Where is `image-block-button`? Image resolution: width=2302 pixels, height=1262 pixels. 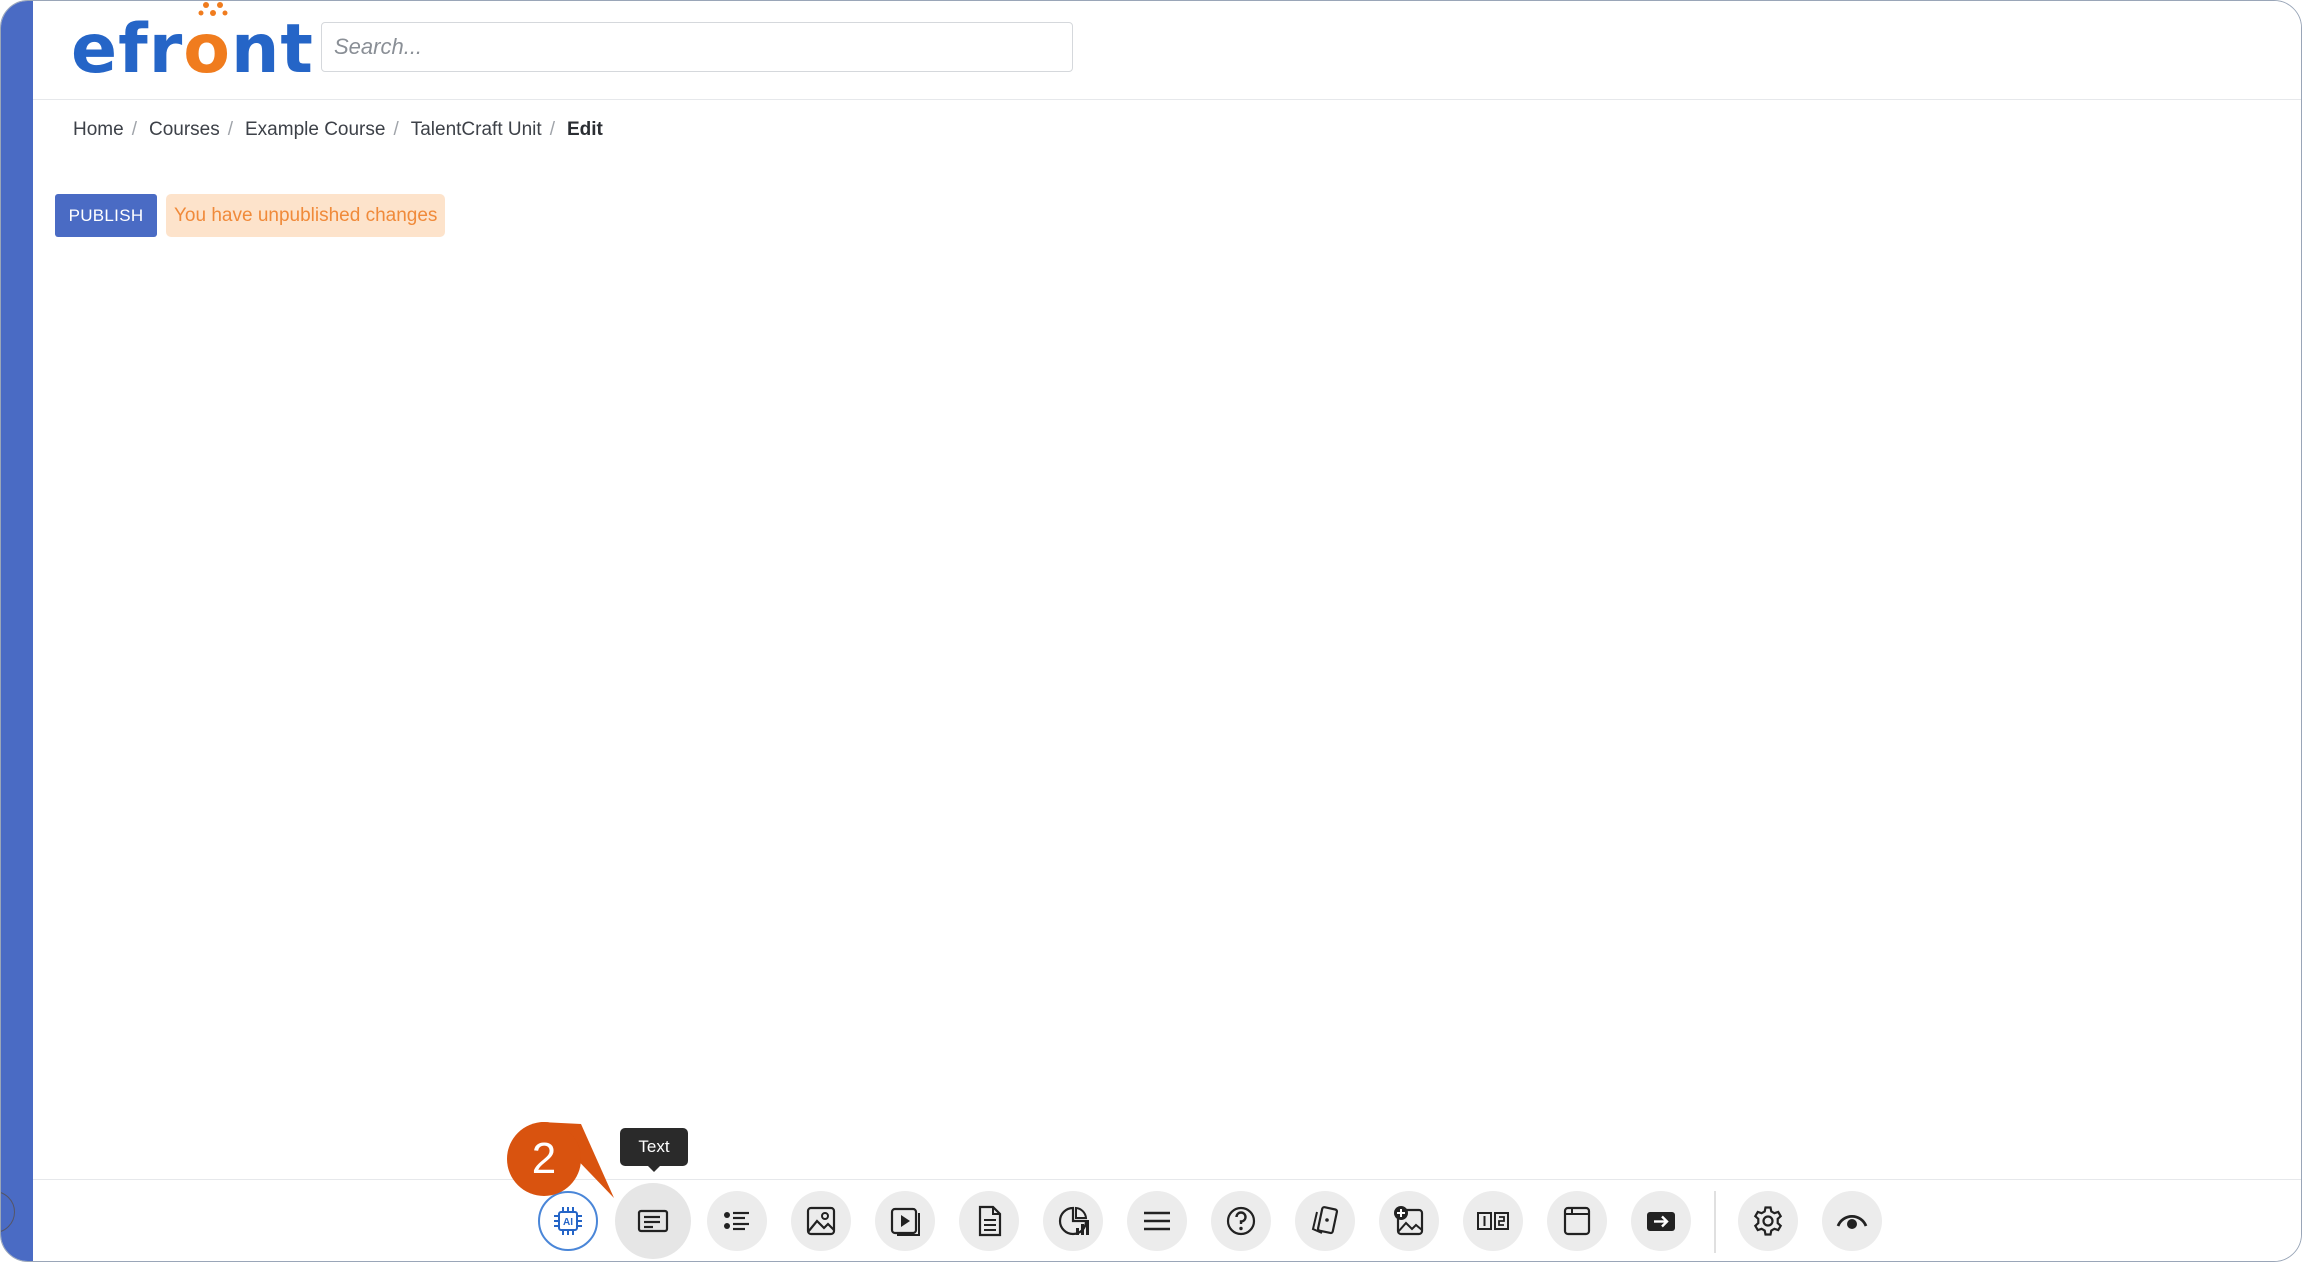 image-block-button is located at coordinates (821, 1221).